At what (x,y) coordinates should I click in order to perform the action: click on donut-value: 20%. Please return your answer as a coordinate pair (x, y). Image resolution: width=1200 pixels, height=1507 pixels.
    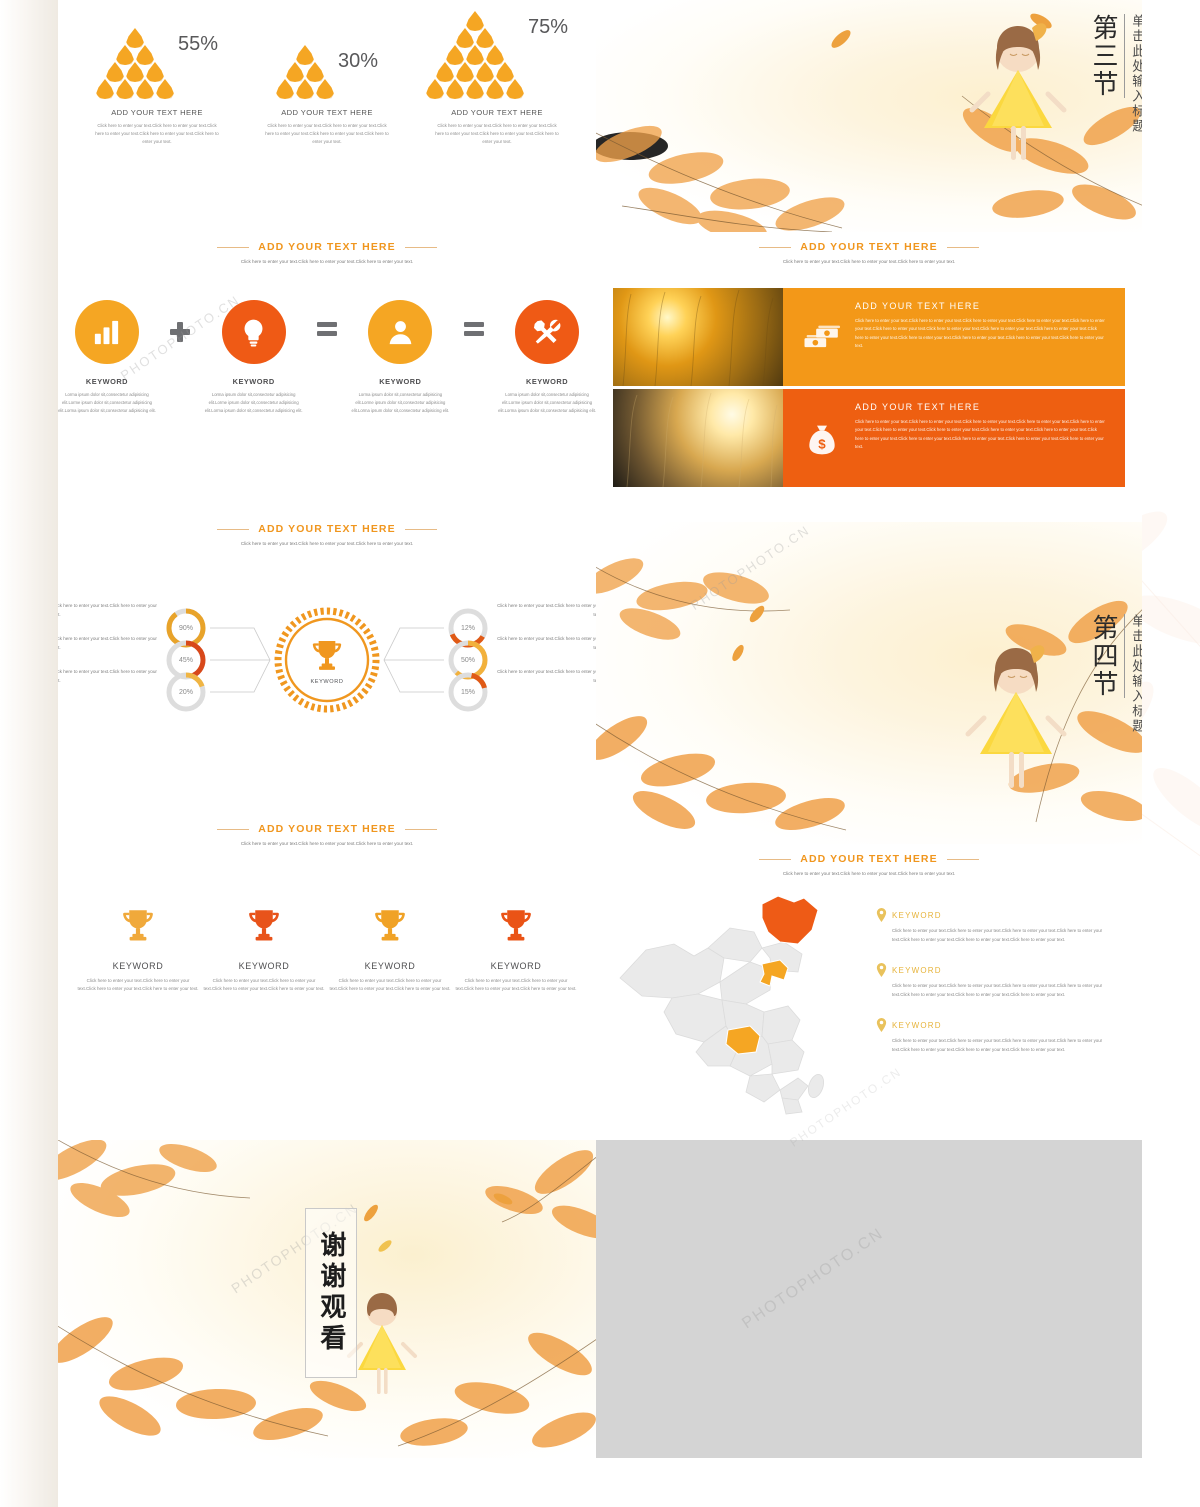
    Looking at the image, I should click on (185, 692).